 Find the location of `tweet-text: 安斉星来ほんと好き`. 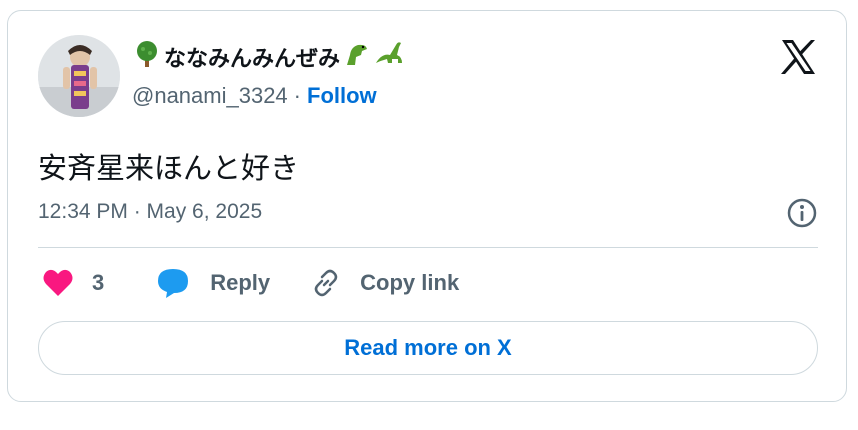

tweet-text: 安斉星来ほんと好き is located at coordinates (169, 168).